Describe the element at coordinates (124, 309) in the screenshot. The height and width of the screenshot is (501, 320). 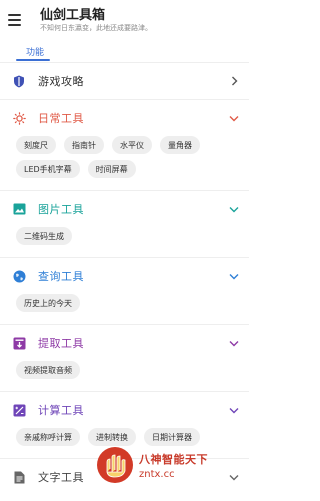
I see `tool-chip-group: 历史上的今天` at that location.